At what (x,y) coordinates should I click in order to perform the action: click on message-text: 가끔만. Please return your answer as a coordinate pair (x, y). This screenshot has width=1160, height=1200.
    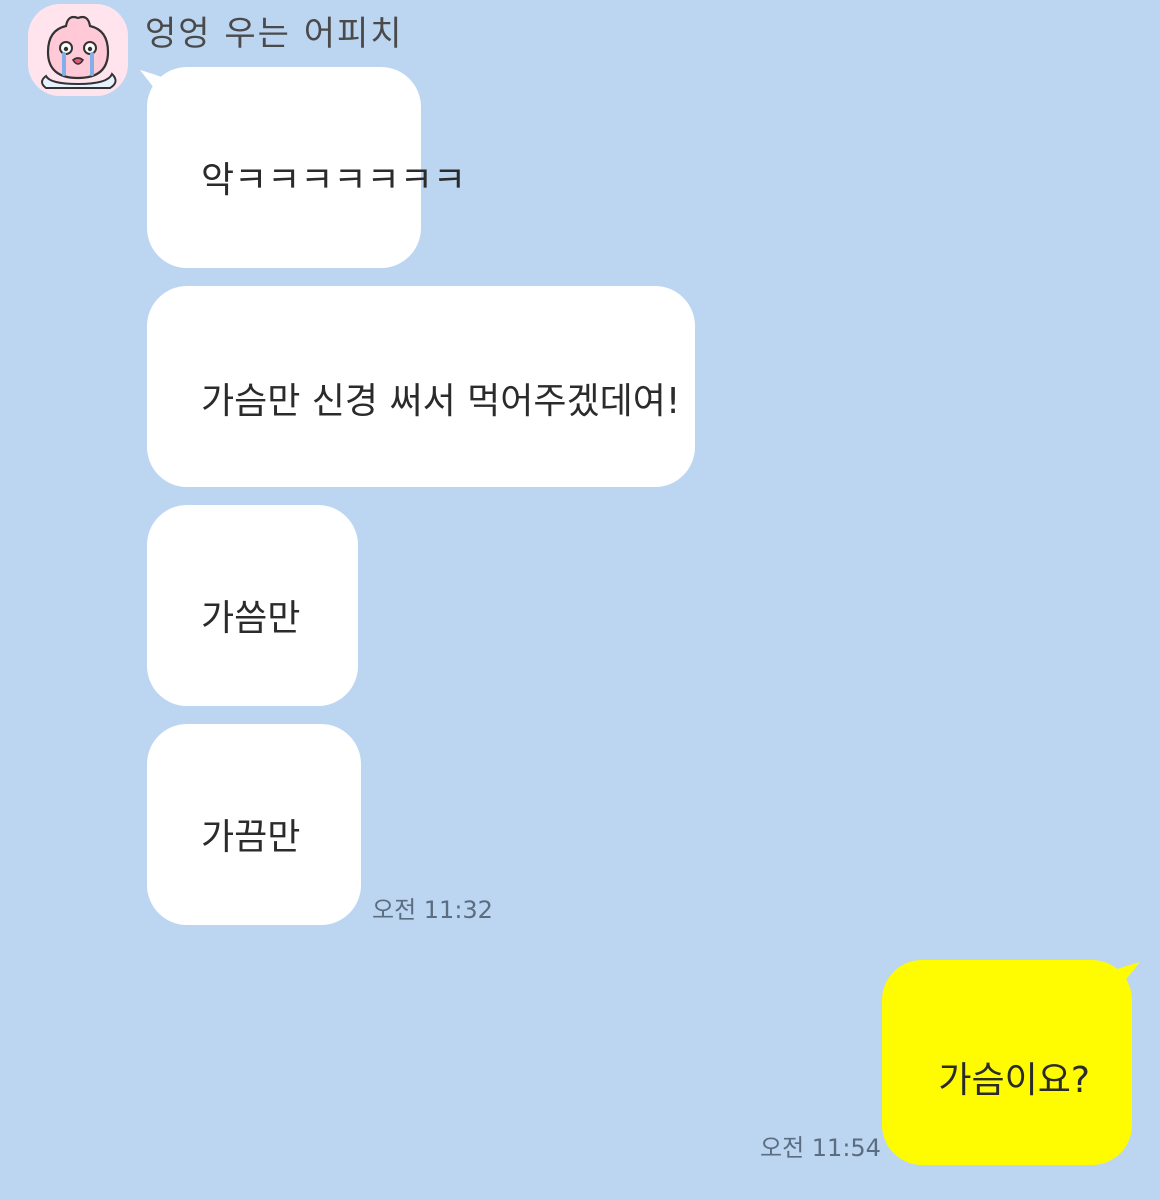
    Looking at the image, I should click on (251, 837).